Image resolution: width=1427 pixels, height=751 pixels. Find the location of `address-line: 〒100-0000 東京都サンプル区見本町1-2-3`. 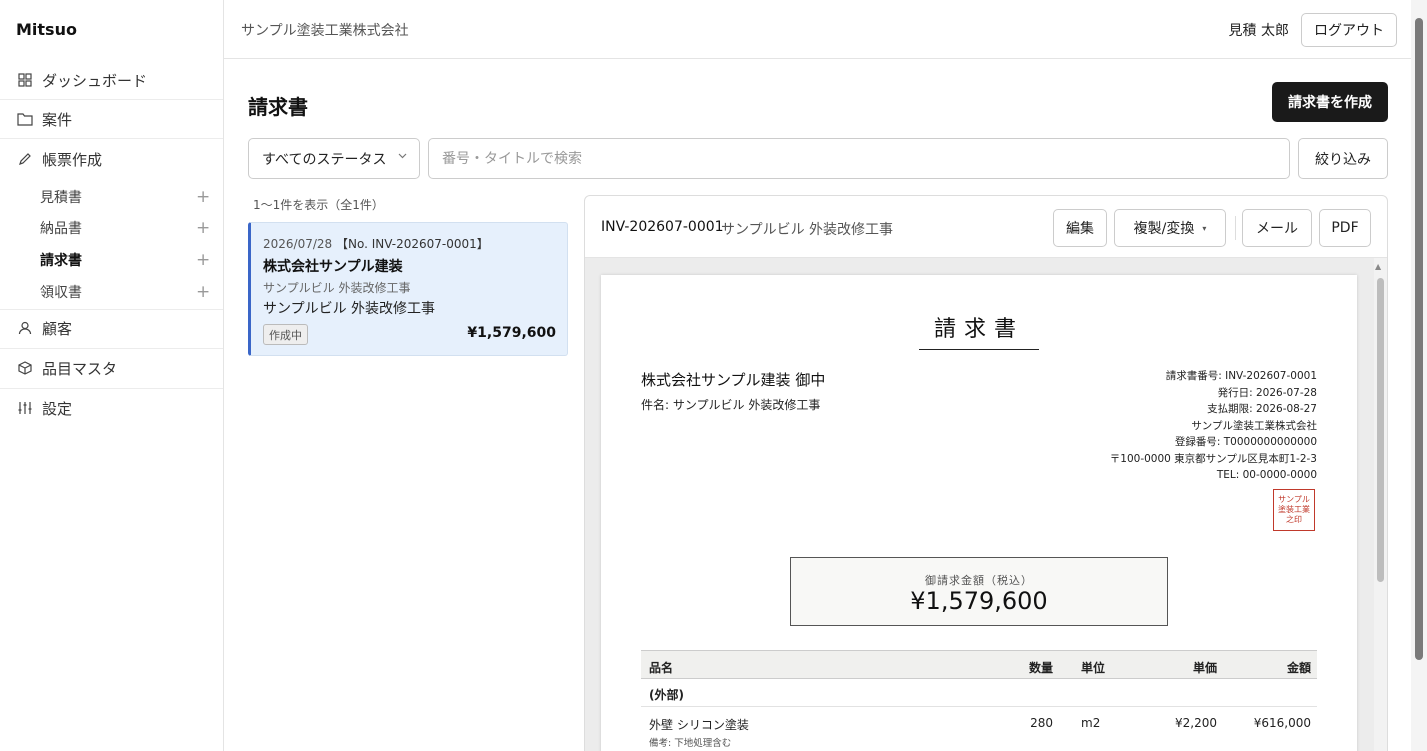

address-line: 〒100-0000 東京都サンプル区見本町1-2-3 is located at coordinates (1213, 458).